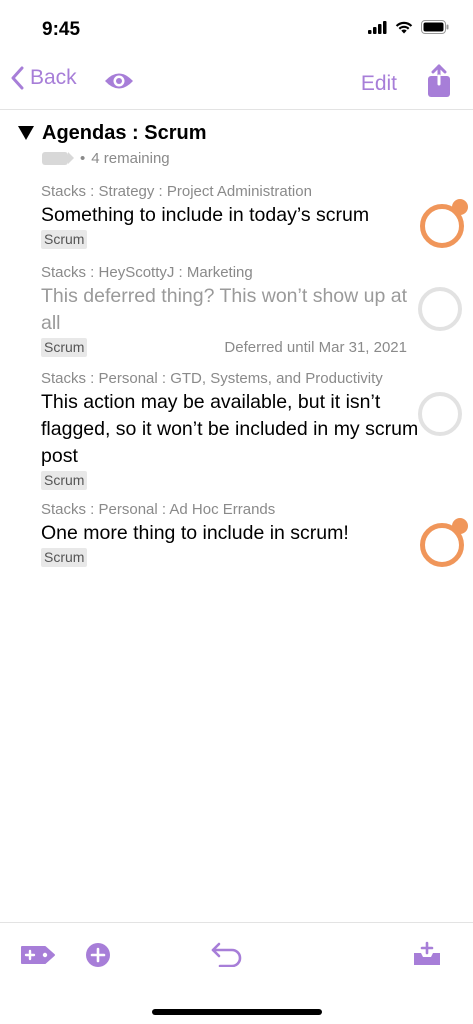 The image size is (473, 1024). What do you see at coordinates (17, 78) in the screenshot?
I see `chevron-left-icon` at bounding box center [17, 78].